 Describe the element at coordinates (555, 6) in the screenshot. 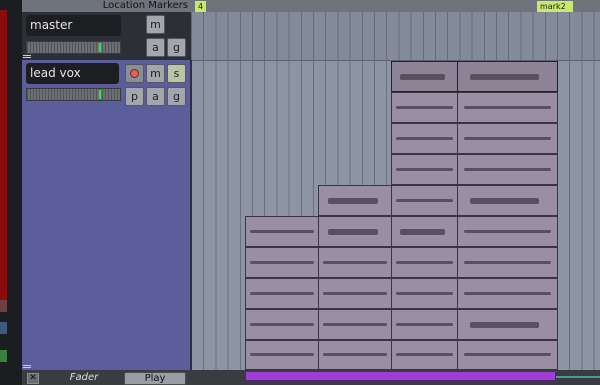

I see `location-marker: mark2` at that location.